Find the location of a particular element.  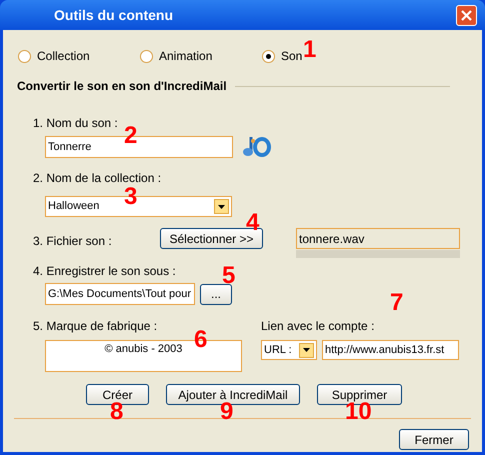

field-label: 1. Nom du son : is located at coordinates (75, 123).